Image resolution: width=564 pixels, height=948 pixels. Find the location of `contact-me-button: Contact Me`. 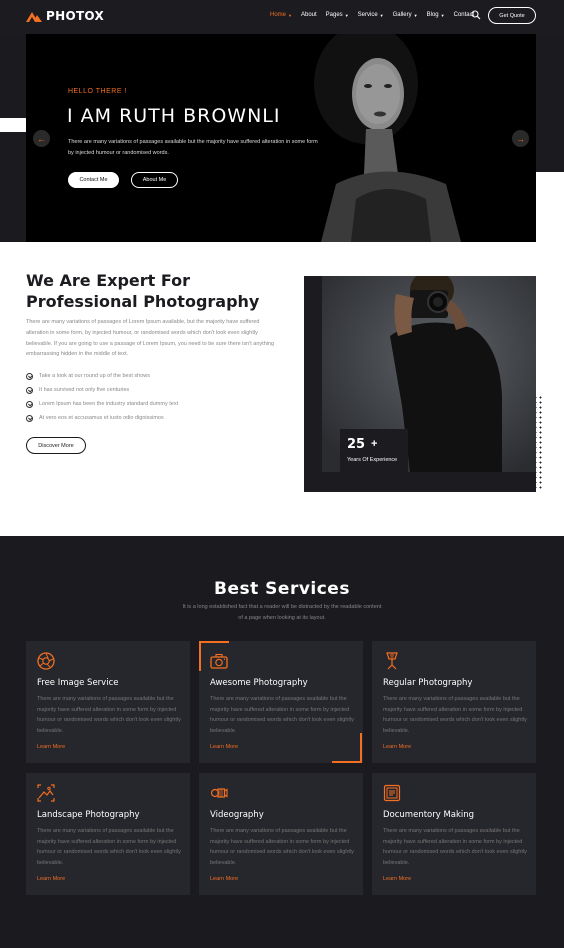

contact-me-button: Contact Me is located at coordinates (93, 180).